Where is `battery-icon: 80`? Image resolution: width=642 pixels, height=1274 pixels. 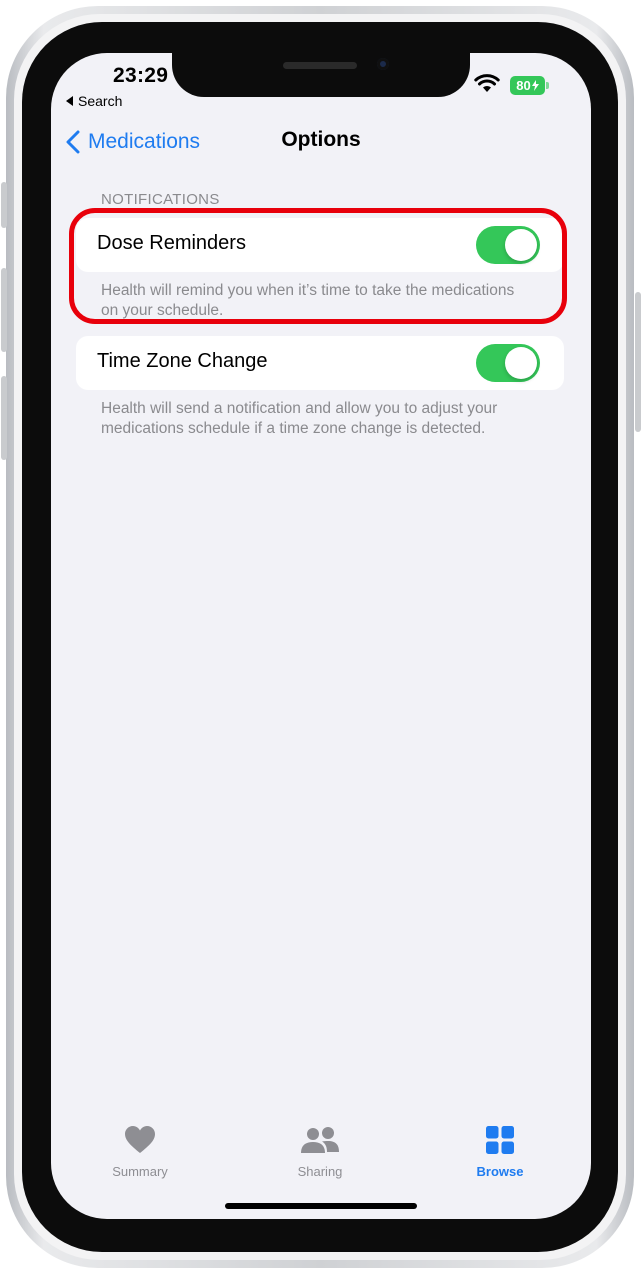
battery-icon: 80 is located at coordinates (527, 85).